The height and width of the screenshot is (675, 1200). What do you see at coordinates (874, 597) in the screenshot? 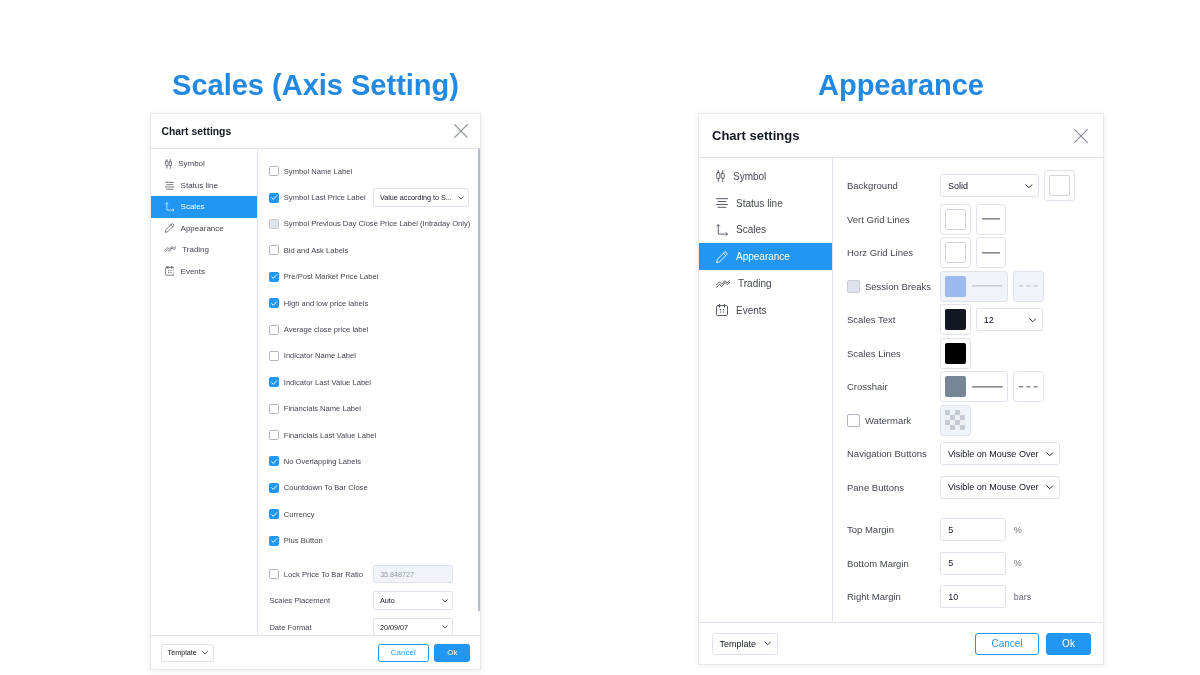
I see `setting-label: Right Margin` at bounding box center [874, 597].